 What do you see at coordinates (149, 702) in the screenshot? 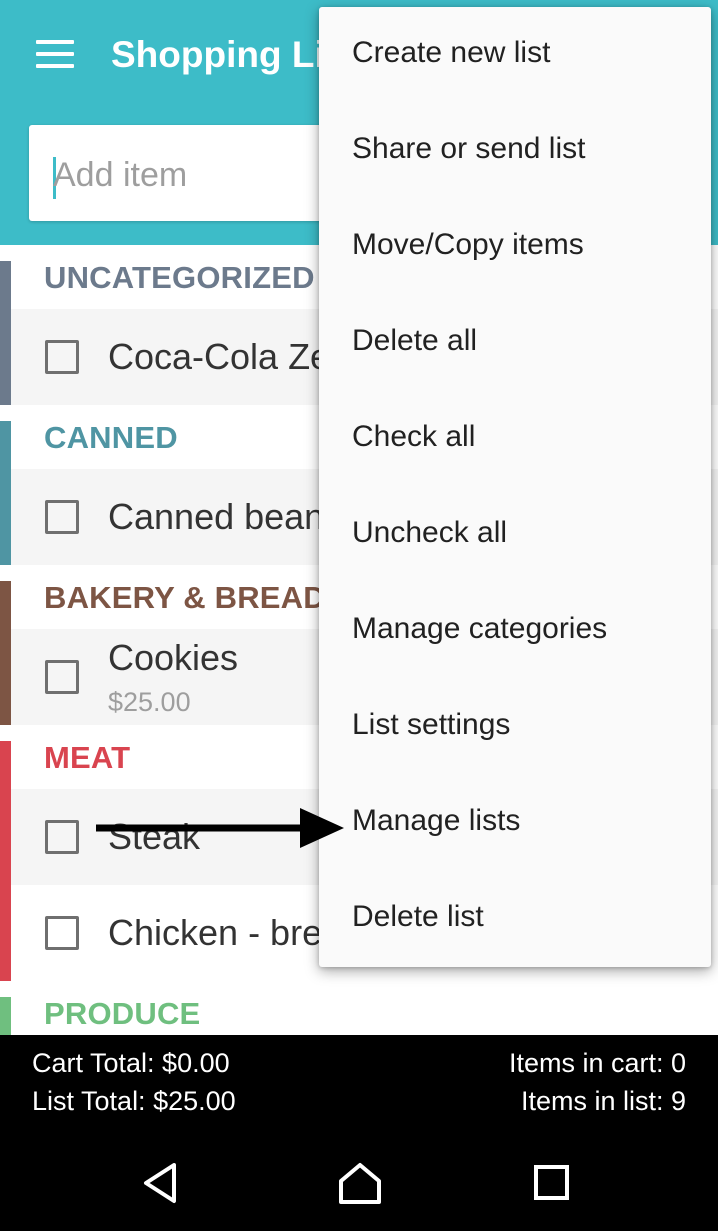
I see `item-price: $25.00` at bounding box center [149, 702].